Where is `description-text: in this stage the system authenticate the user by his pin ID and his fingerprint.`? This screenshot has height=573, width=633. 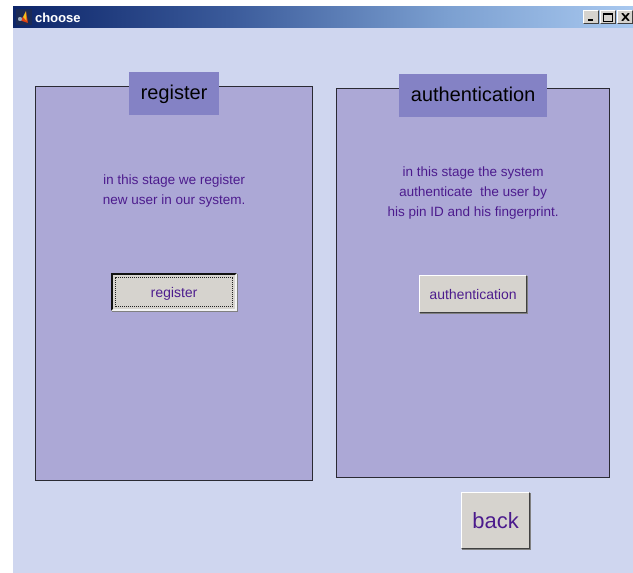
description-text: in this stage the system authenticate the user by his pin ID and his fingerprint. is located at coordinates (473, 192).